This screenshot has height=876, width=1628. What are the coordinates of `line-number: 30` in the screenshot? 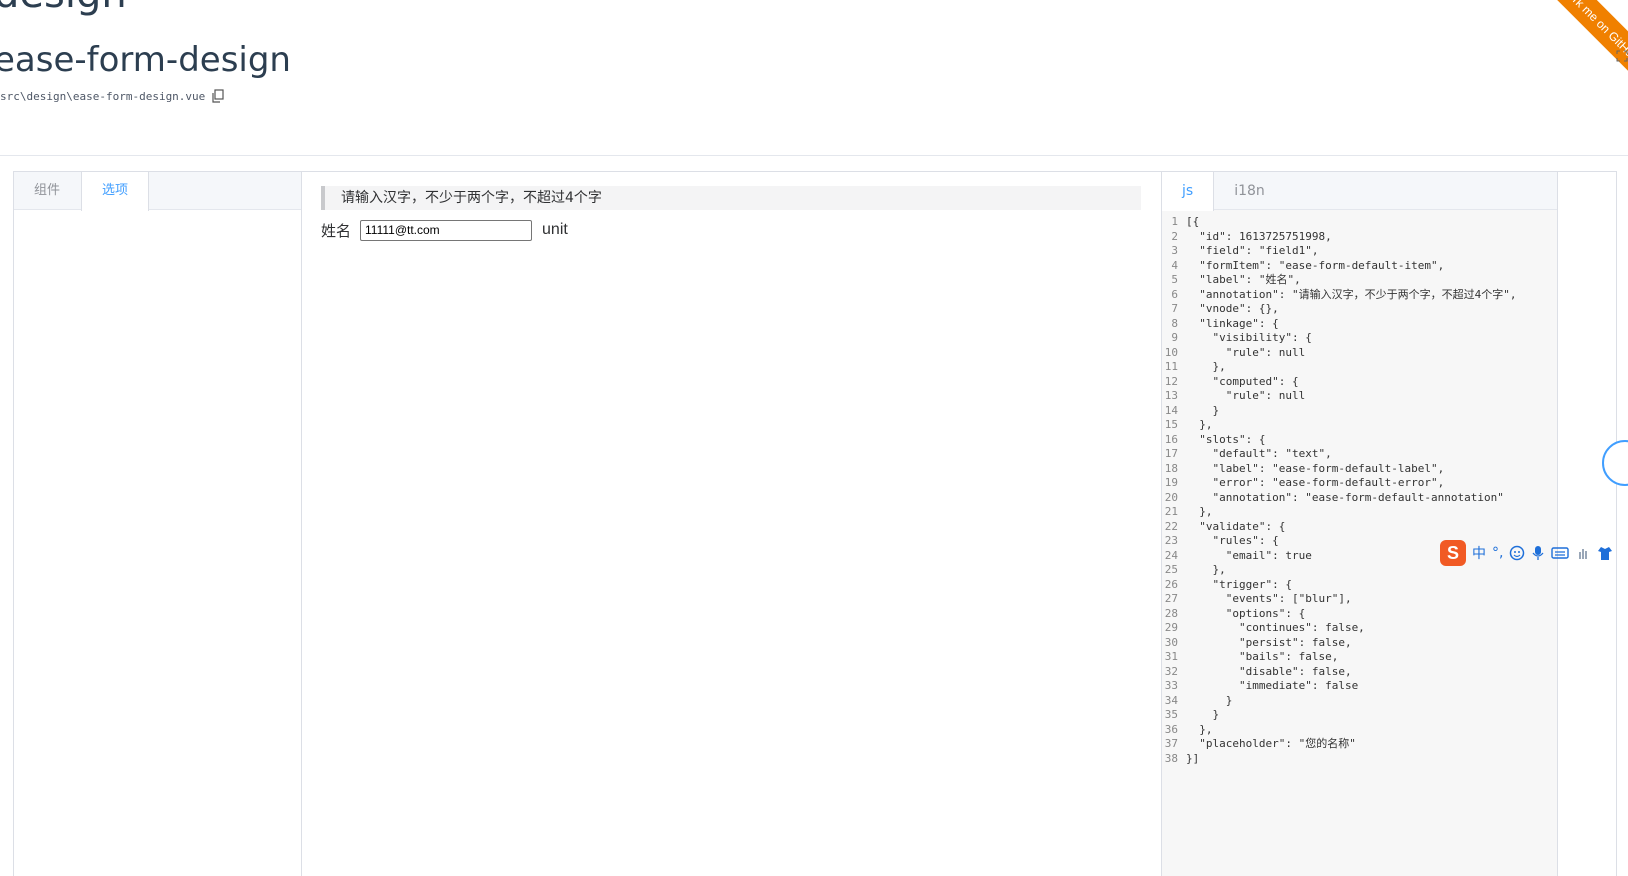 It's located at (1171, 642).